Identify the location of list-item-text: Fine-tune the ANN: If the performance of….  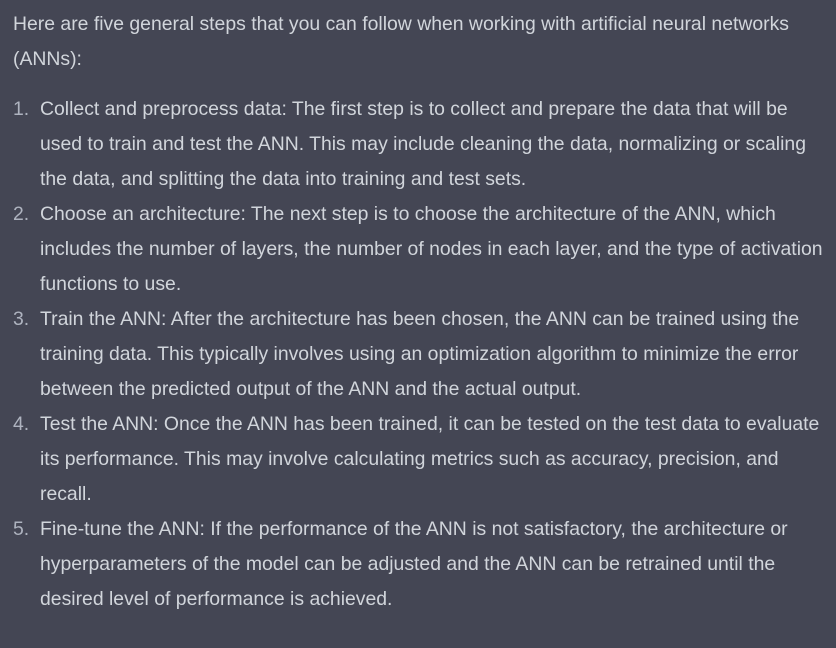
(414, 564).